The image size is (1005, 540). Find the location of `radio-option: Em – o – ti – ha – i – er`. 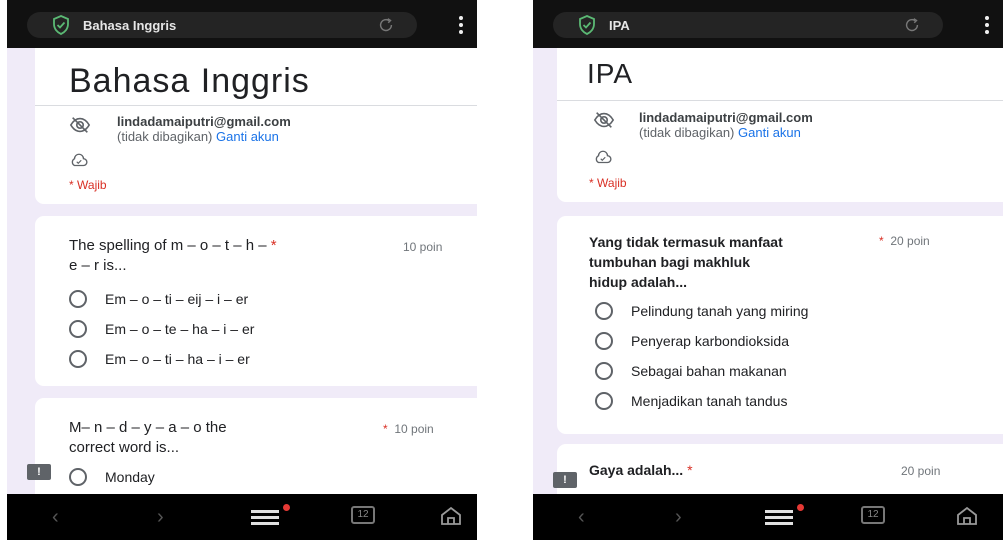

radio-option: Em – o – ti – ha – i – er is located at coordinates (159, 359).